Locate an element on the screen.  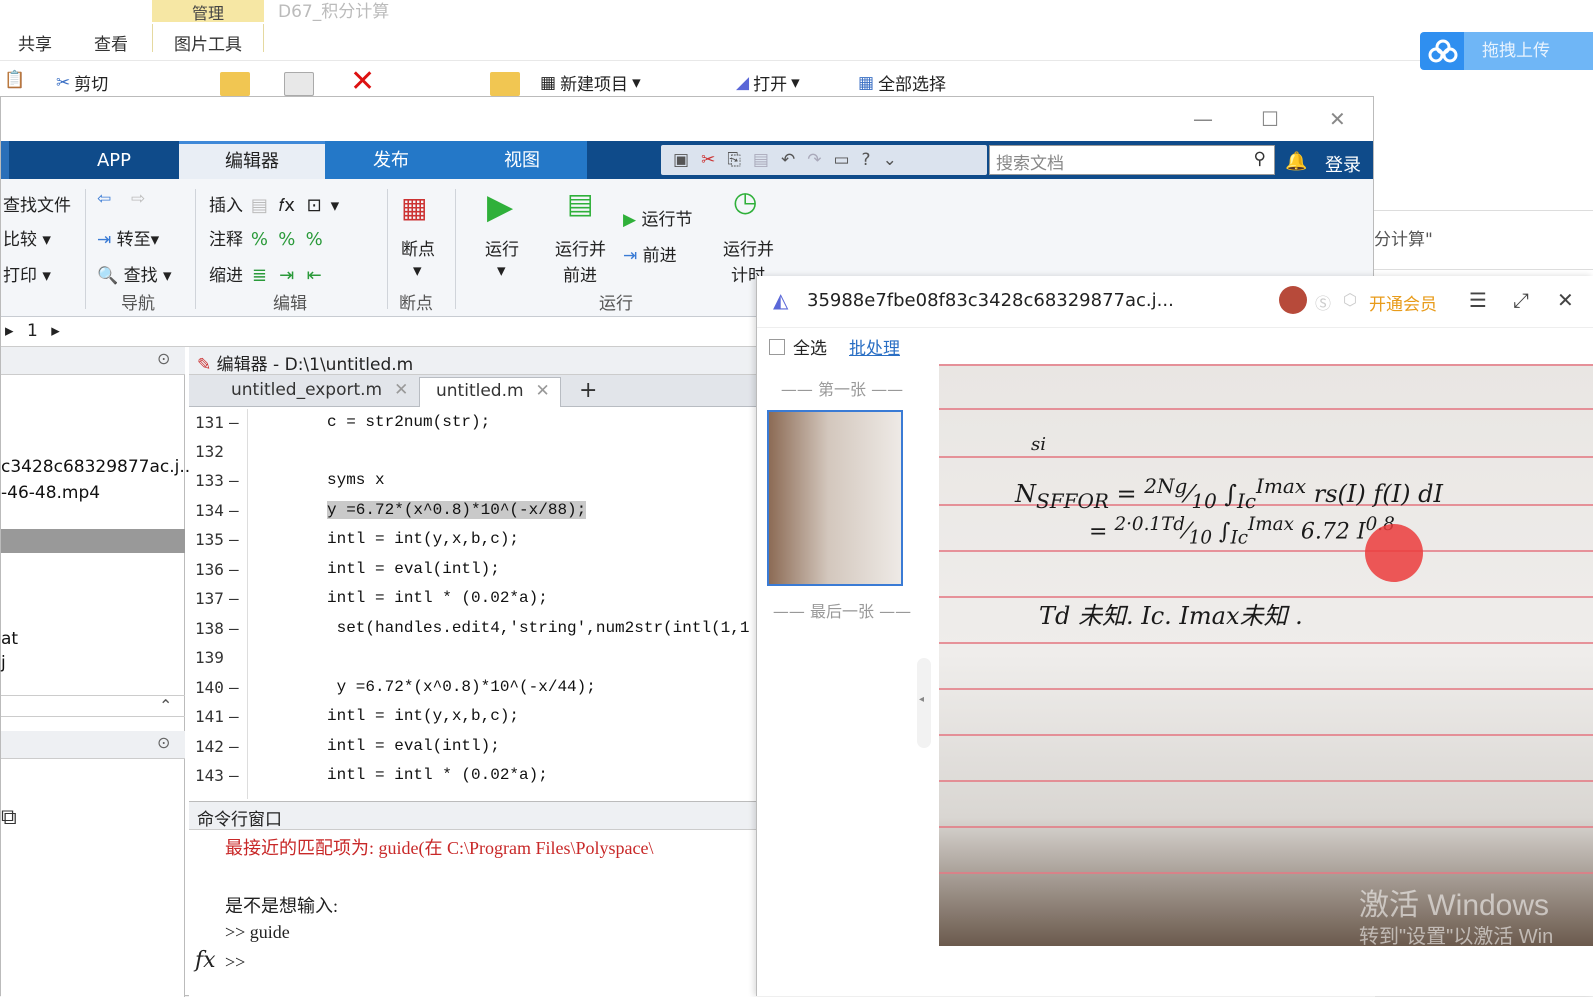
workspace-header: ⊙ is located at coordinates (93, 745).